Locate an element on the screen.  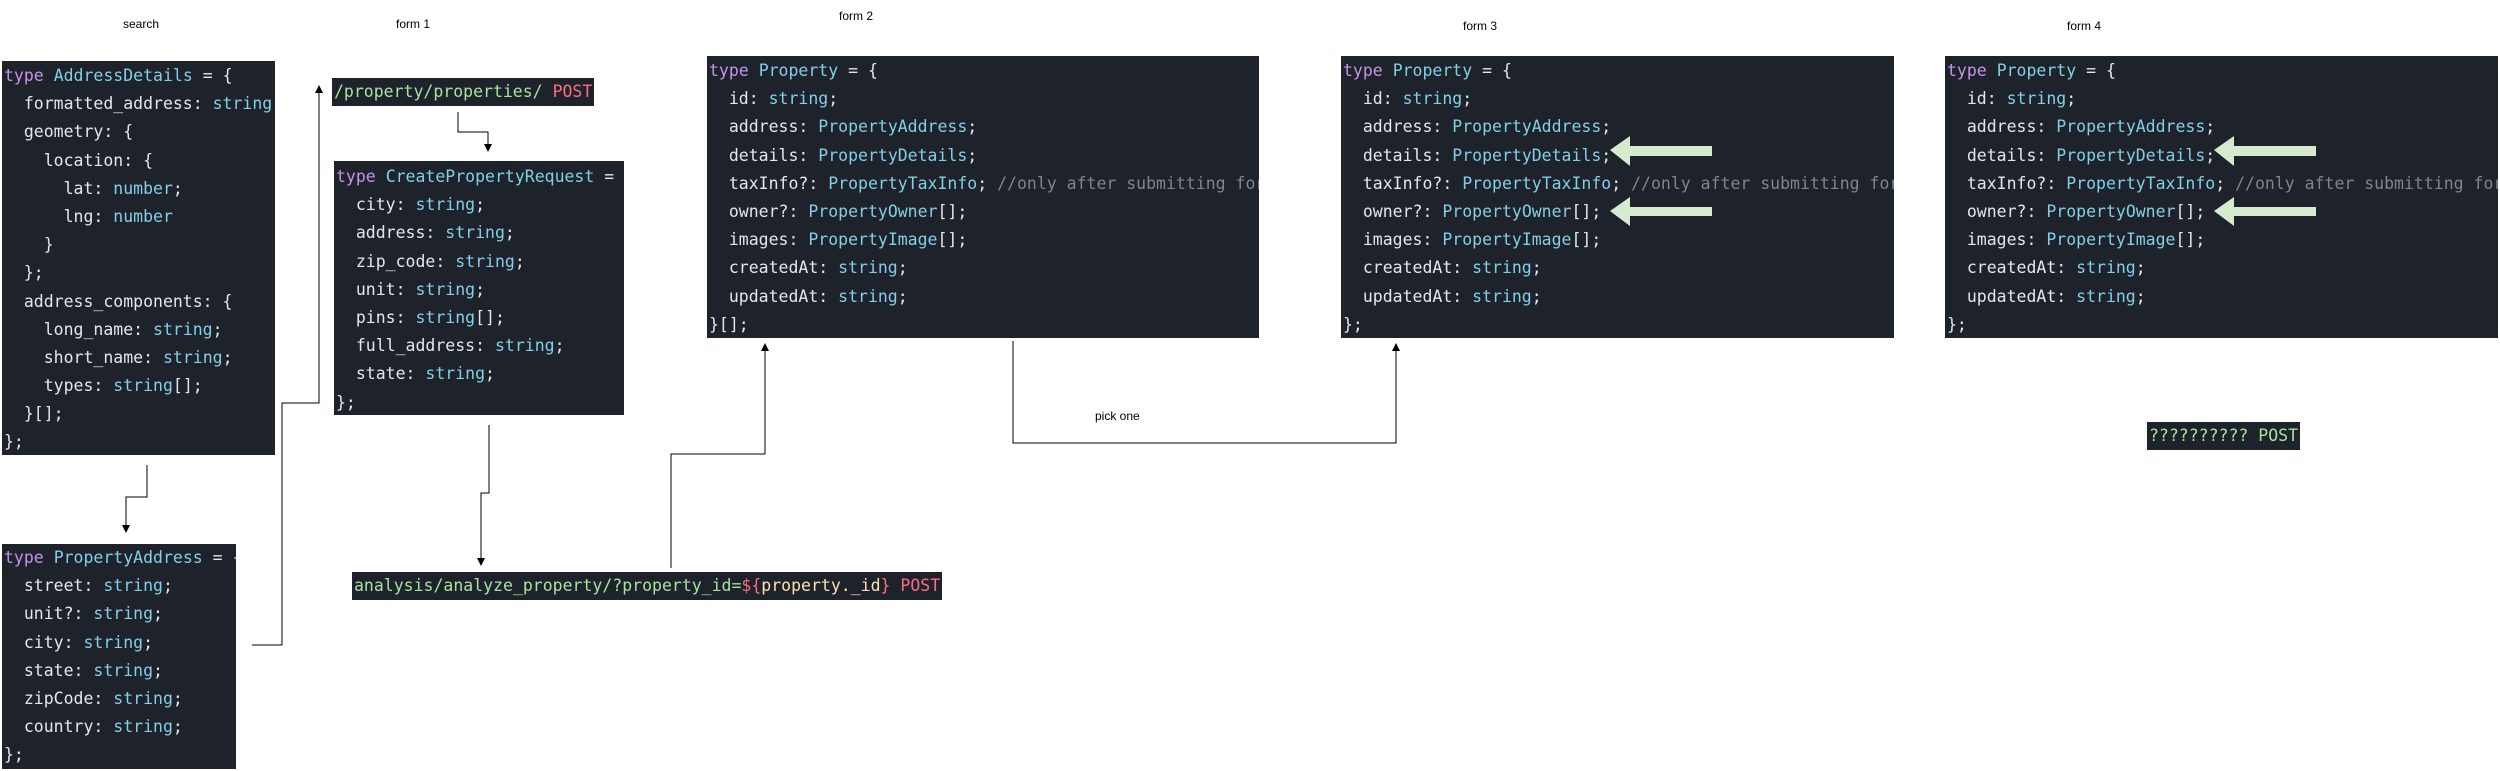
connector-property-address-to-create-endpoint is located at coordinates (287, 365).